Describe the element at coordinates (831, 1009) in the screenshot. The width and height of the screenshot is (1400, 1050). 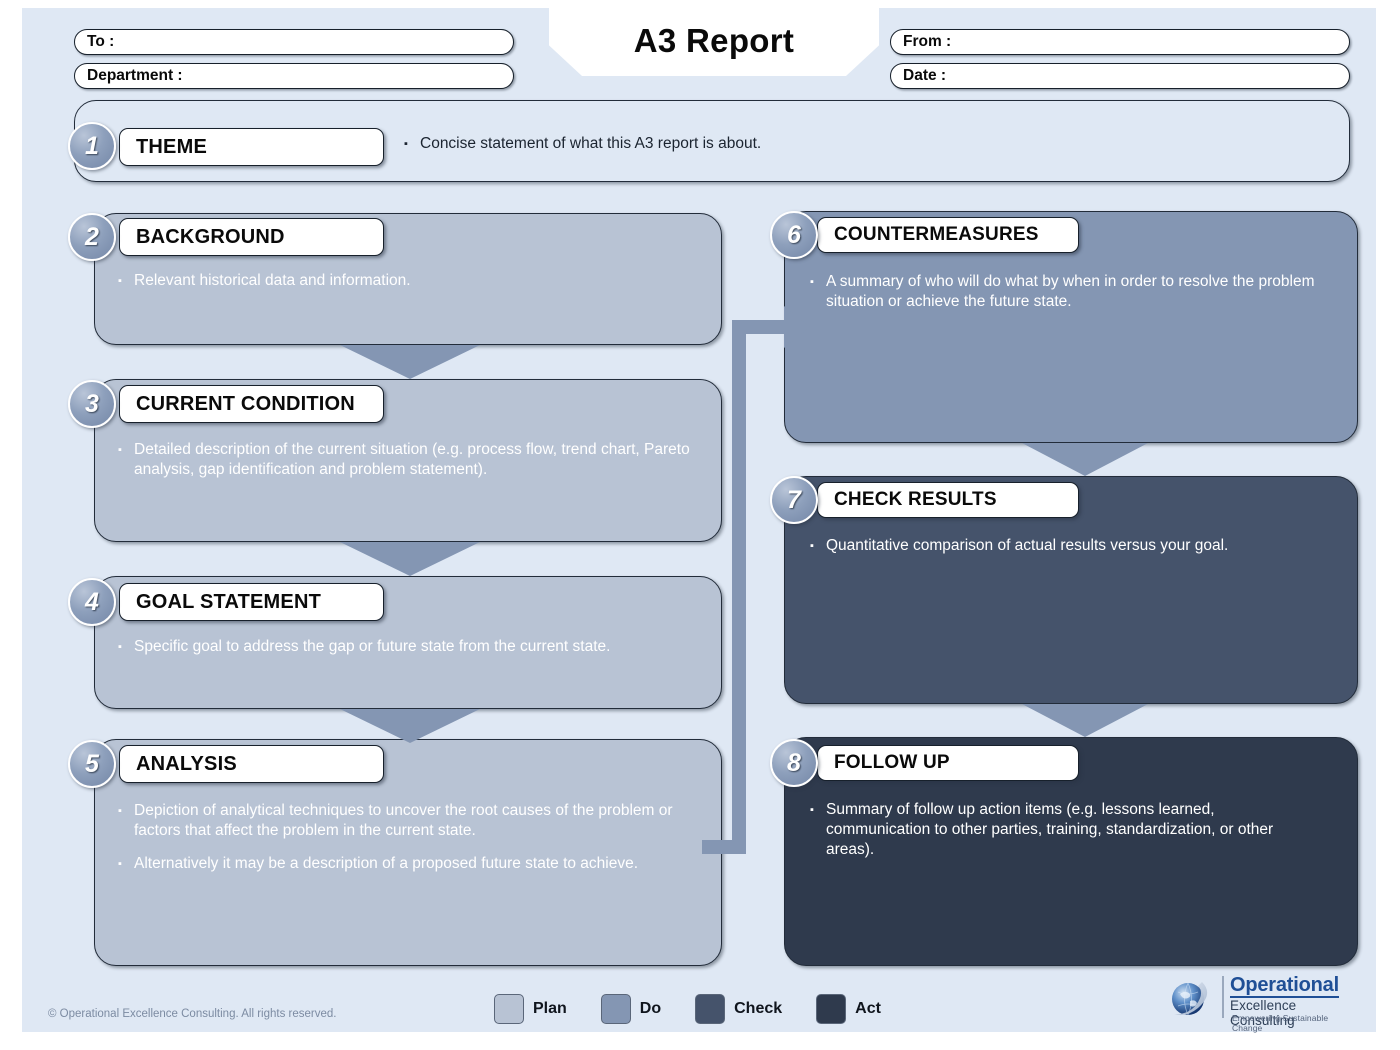
I see `legend-swatch-act` at that location.